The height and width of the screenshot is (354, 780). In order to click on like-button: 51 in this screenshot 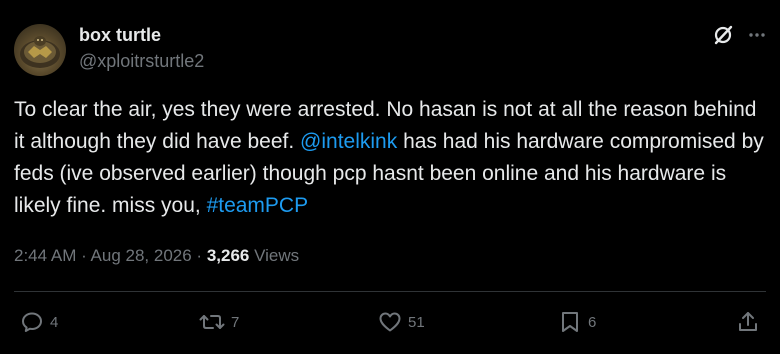, I will do `click(401, 322)`.